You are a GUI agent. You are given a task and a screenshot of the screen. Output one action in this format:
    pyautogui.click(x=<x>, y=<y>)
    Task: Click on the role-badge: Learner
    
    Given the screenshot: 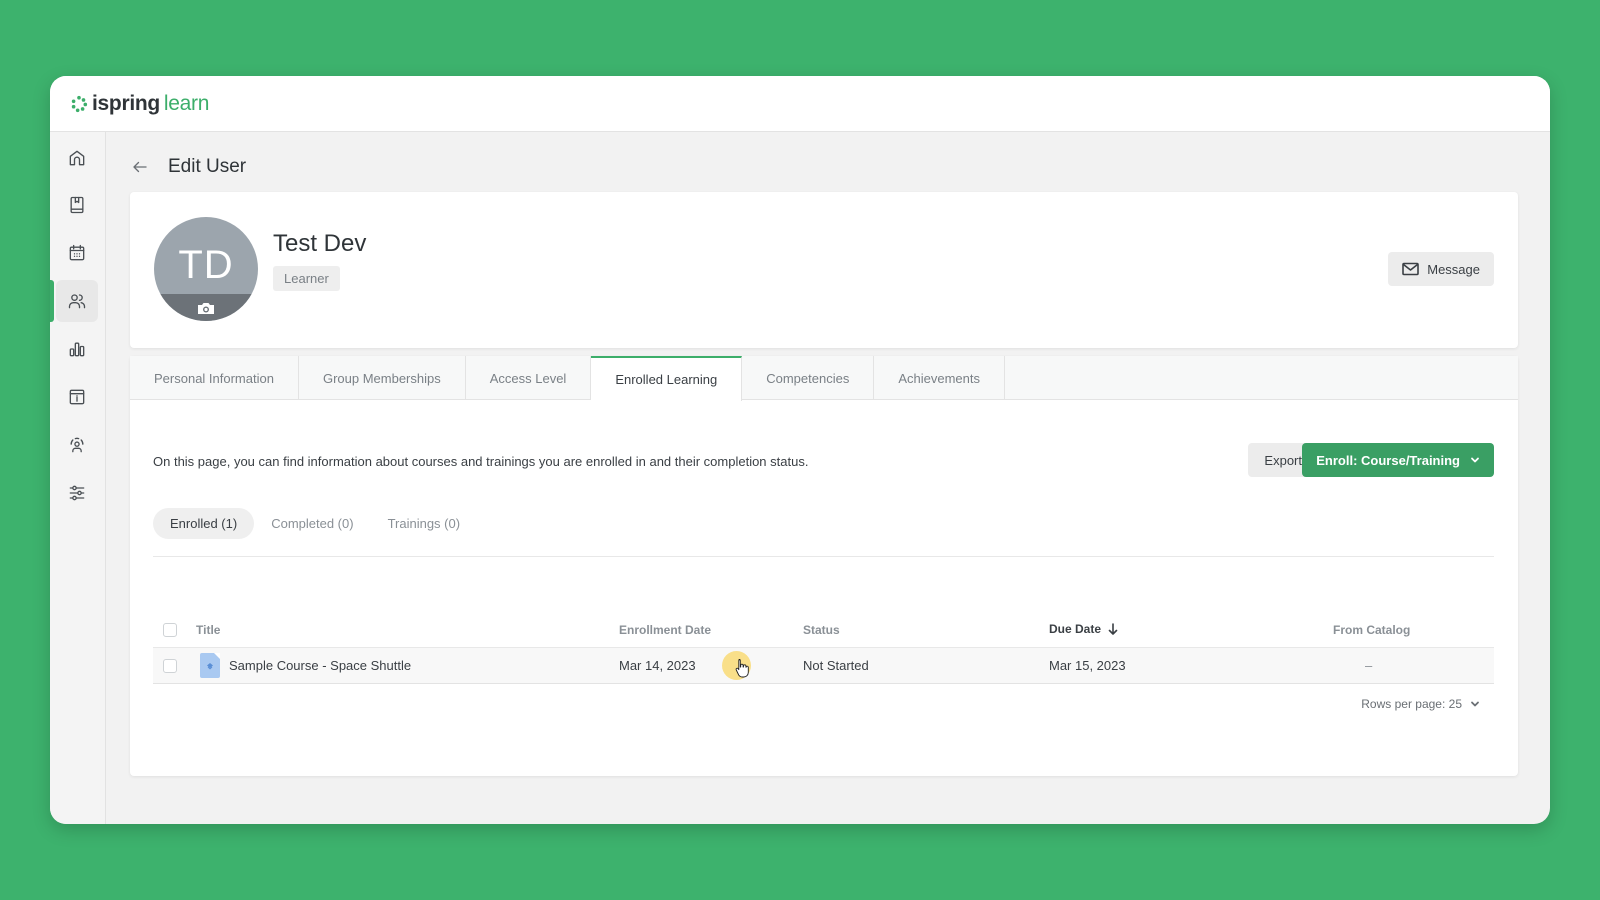 What is the action you would take?
    pyautogui.click(x=306, y=278)
    